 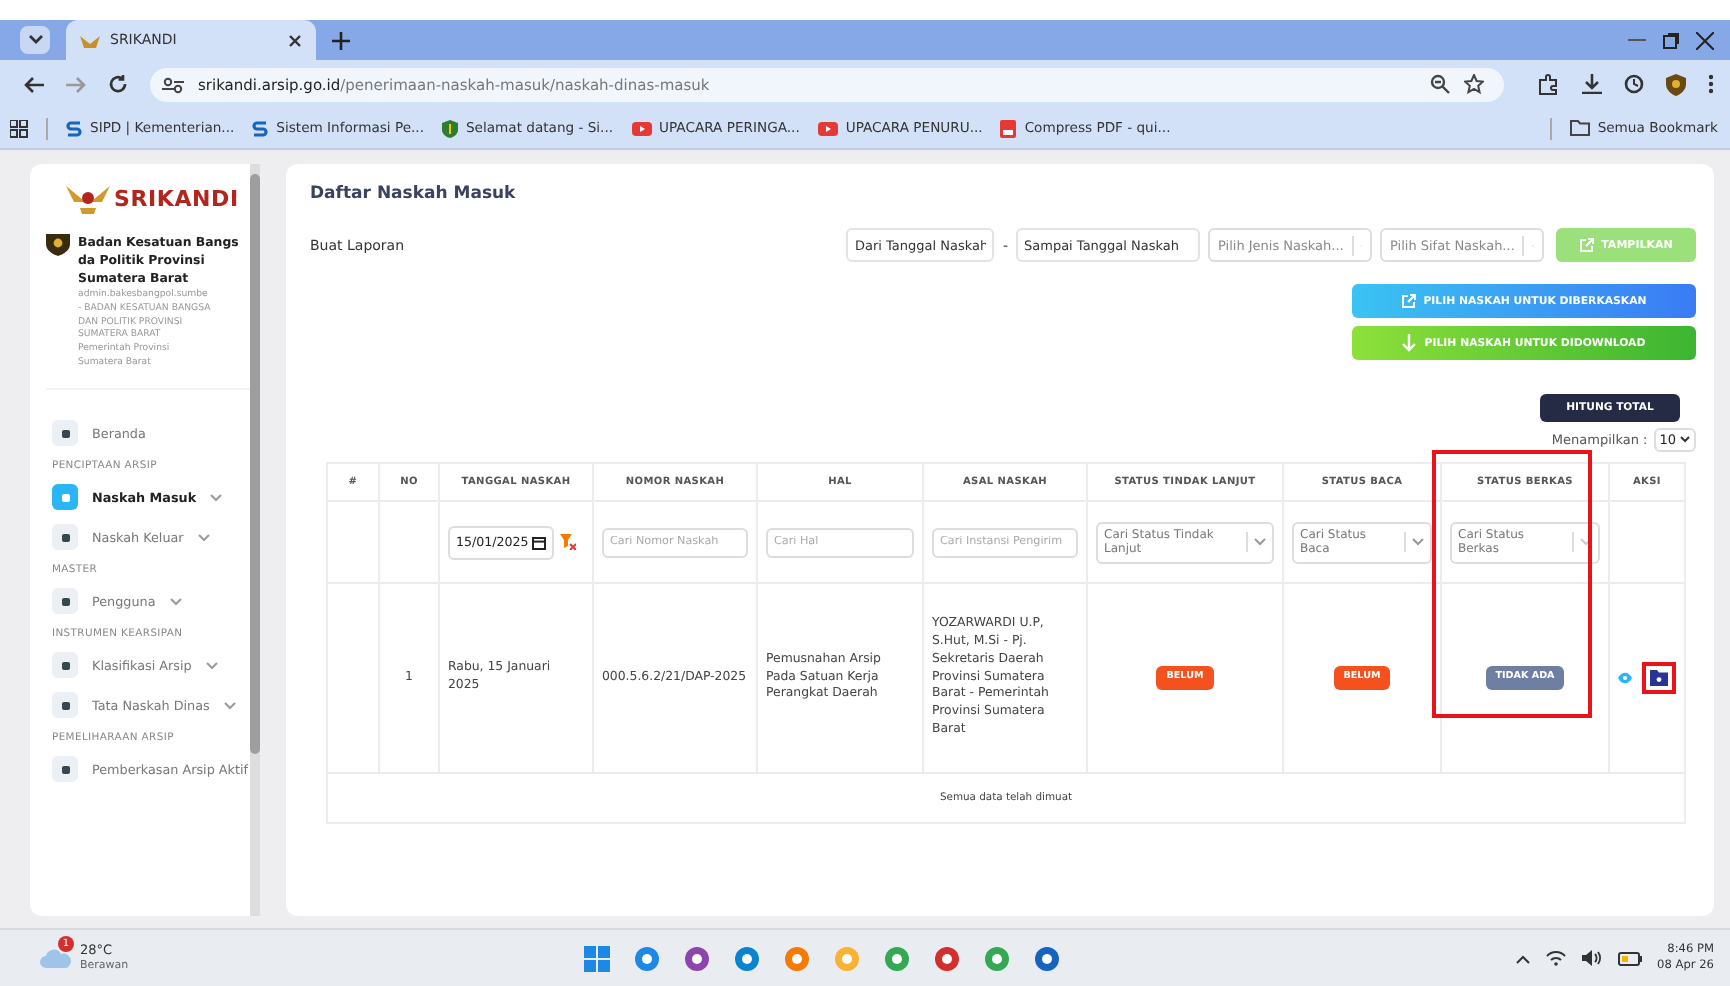 I want to click on folder-button, so click(x=1659, y=678).